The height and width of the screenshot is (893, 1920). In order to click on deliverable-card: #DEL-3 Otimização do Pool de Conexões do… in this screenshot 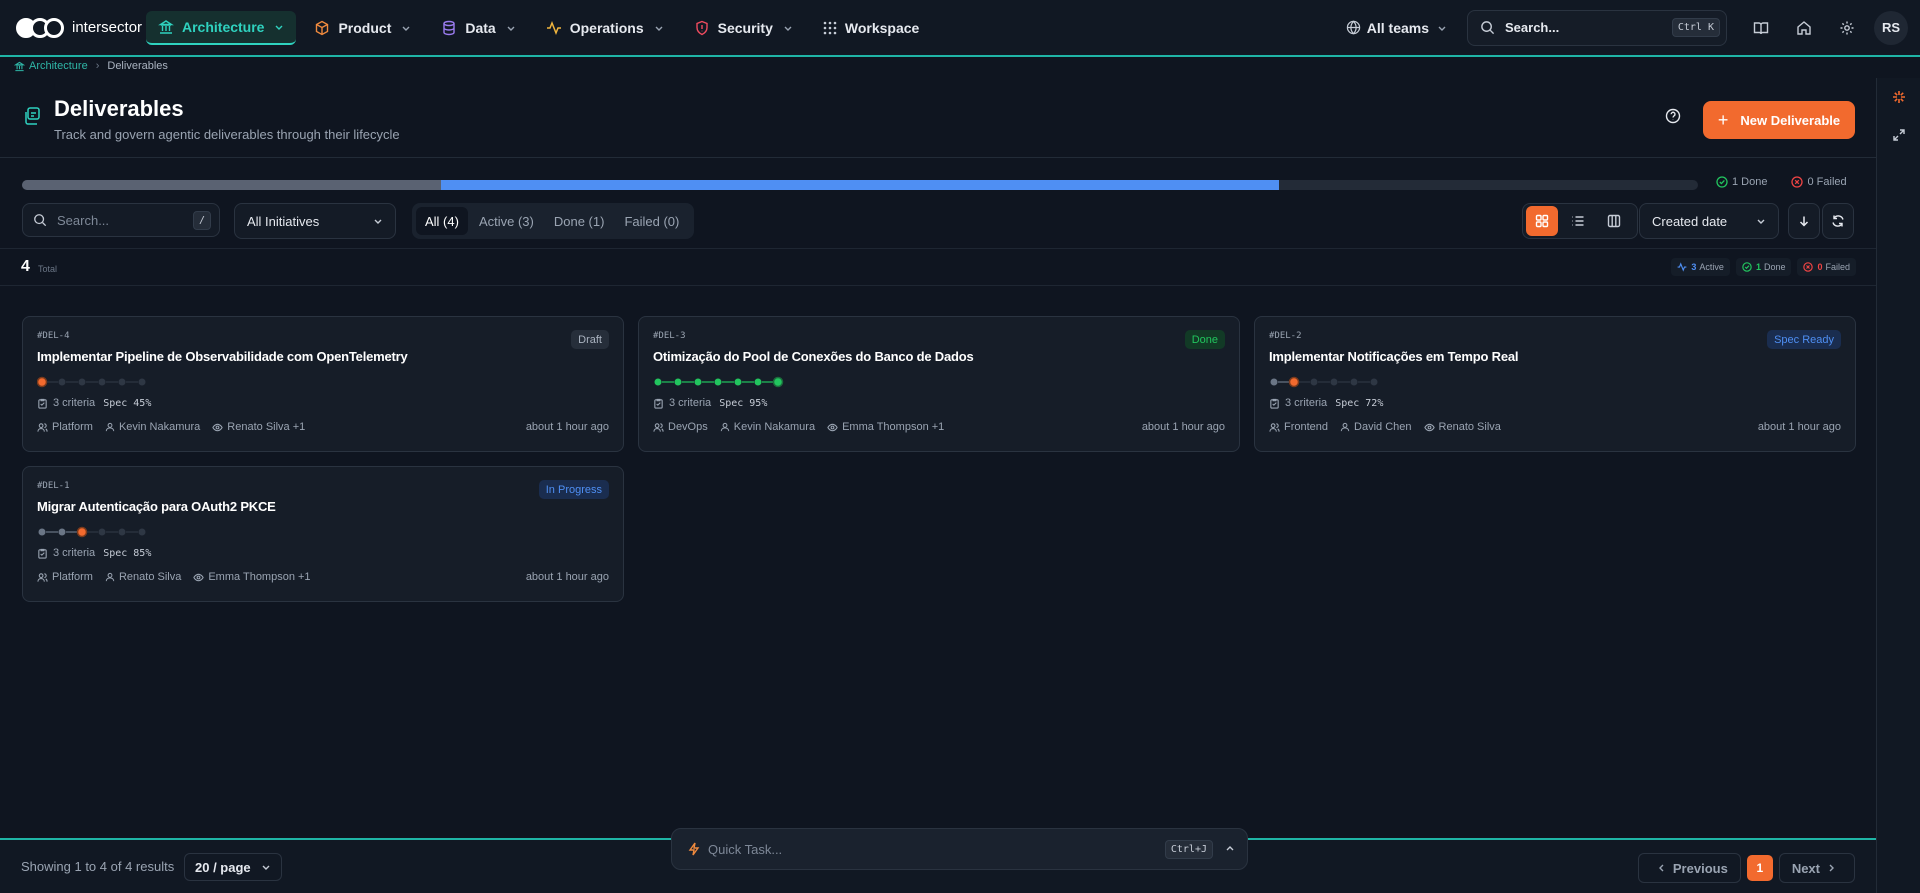, I will do `click(939, 384)`.